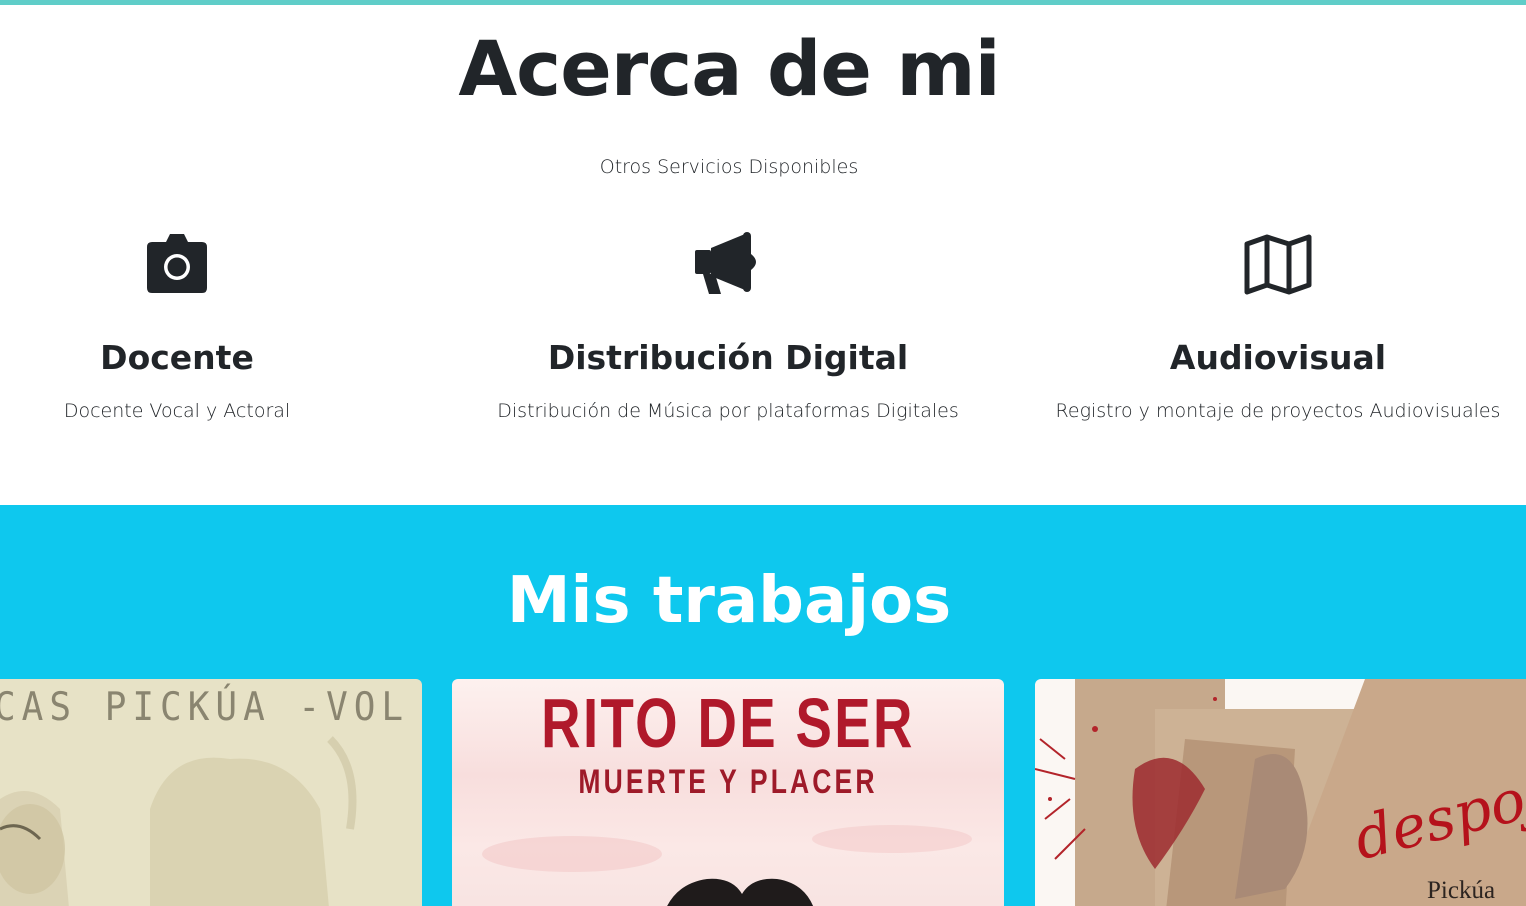 The image size is (1526, 906). What do you see at coordinates (1278, 264) in the screenshot?
I see `map-icon` at bounding box center [1278, 264].